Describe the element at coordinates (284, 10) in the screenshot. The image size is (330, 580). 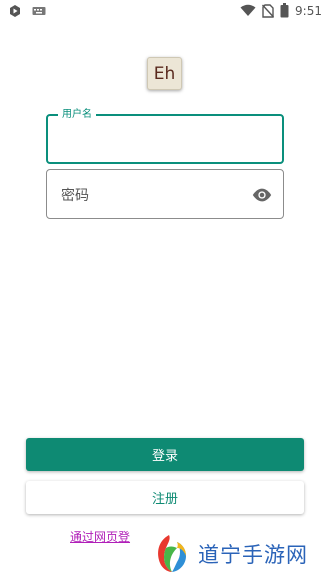
I see `battery-icon` at that location.